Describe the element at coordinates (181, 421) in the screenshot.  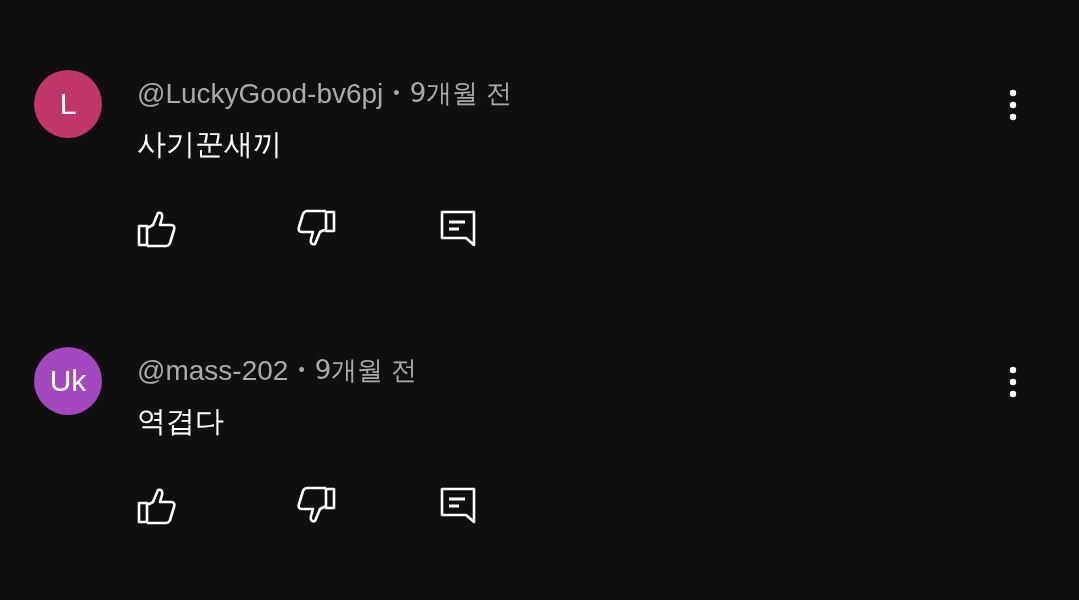
I see `comment-text: 역겹다` at that location.